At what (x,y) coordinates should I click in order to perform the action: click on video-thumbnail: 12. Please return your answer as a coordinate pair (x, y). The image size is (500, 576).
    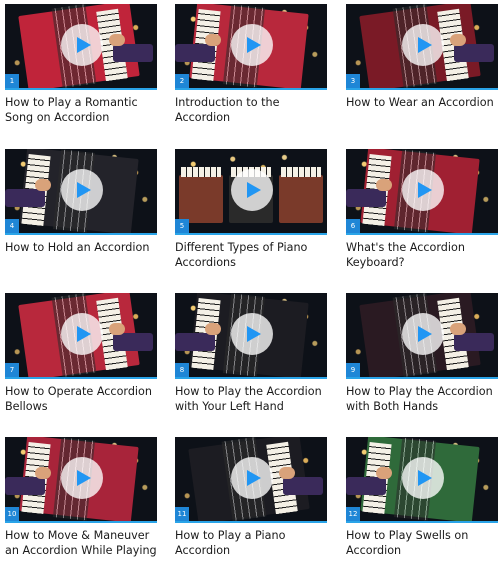
    Looking at the image, I should click on (422, 480).